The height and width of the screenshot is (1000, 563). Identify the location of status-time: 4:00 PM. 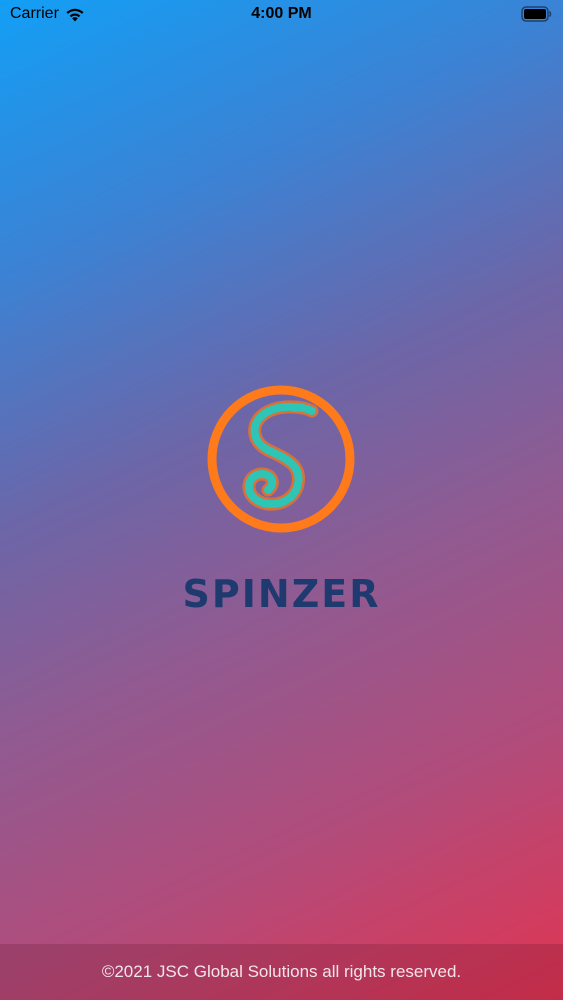
(281, 13).